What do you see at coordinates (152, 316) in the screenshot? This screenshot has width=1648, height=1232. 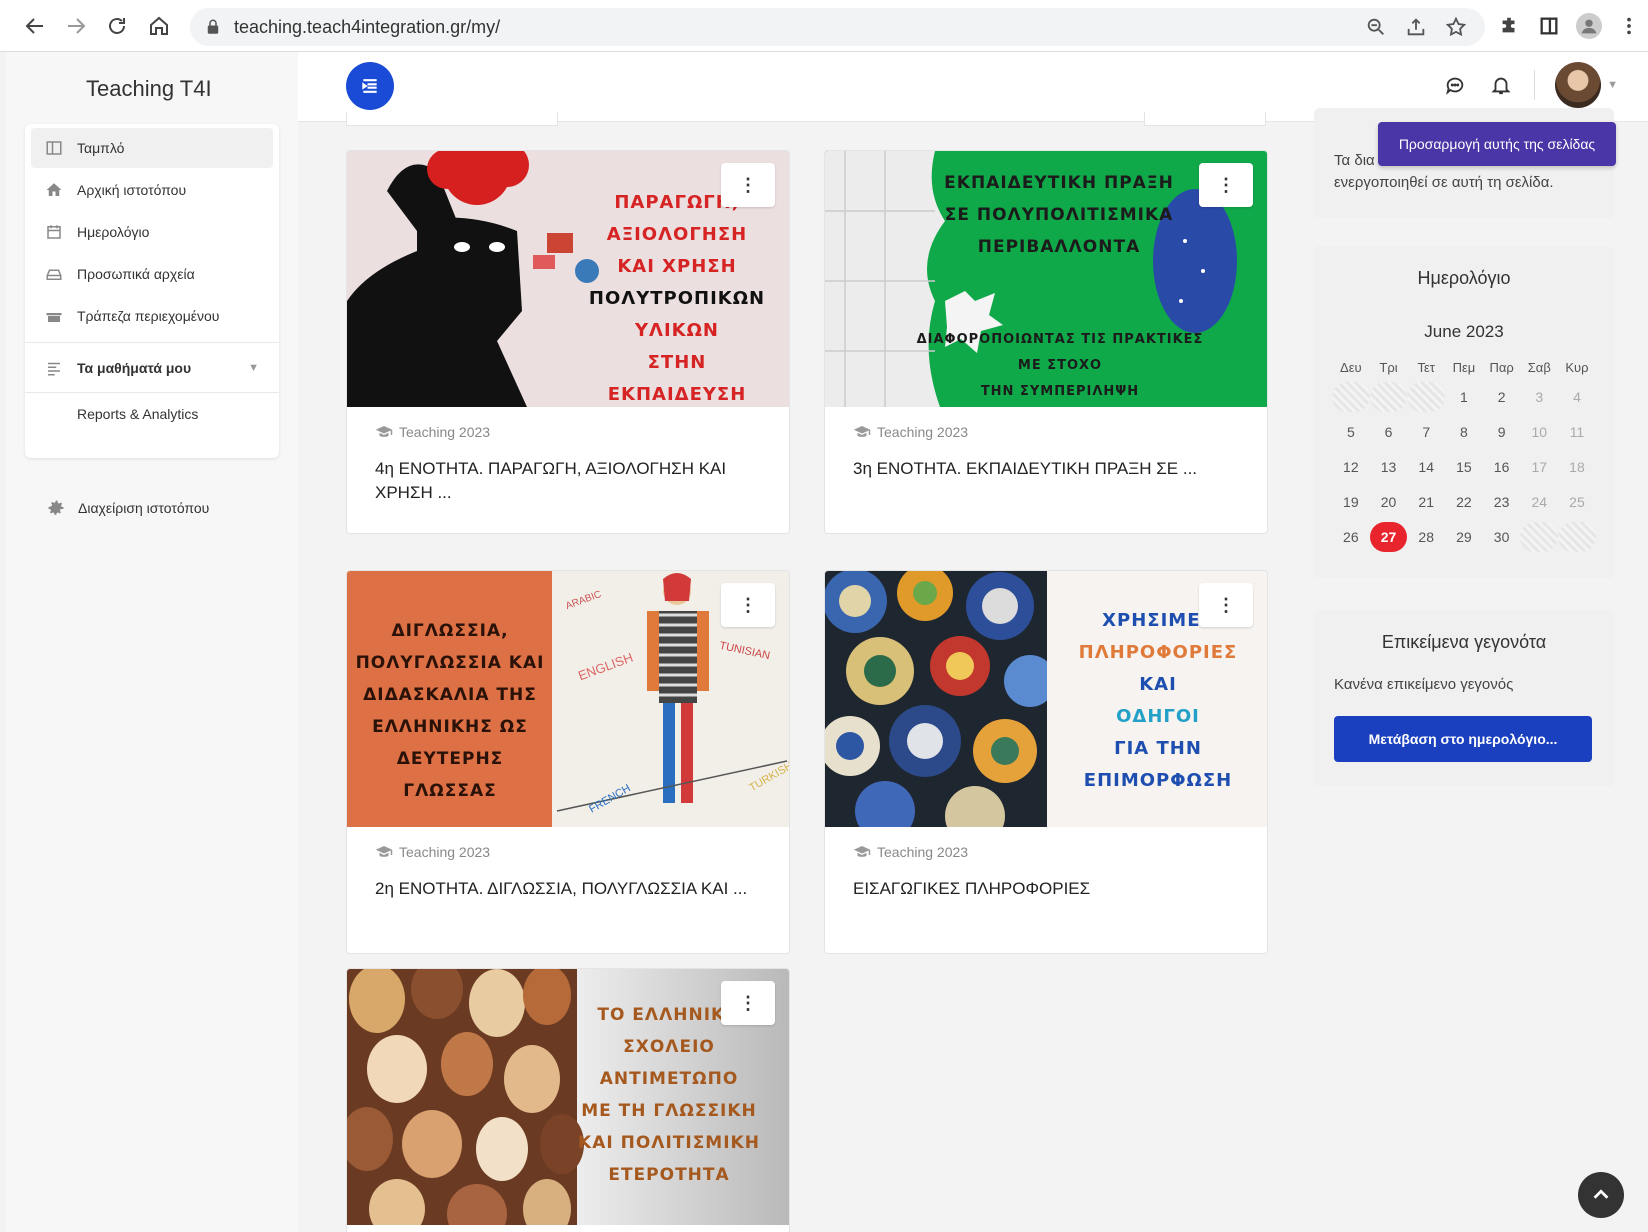 I see `nav-item-content-bank: Τράπεζα περιεχομένου` at bounding box center [152, 316].